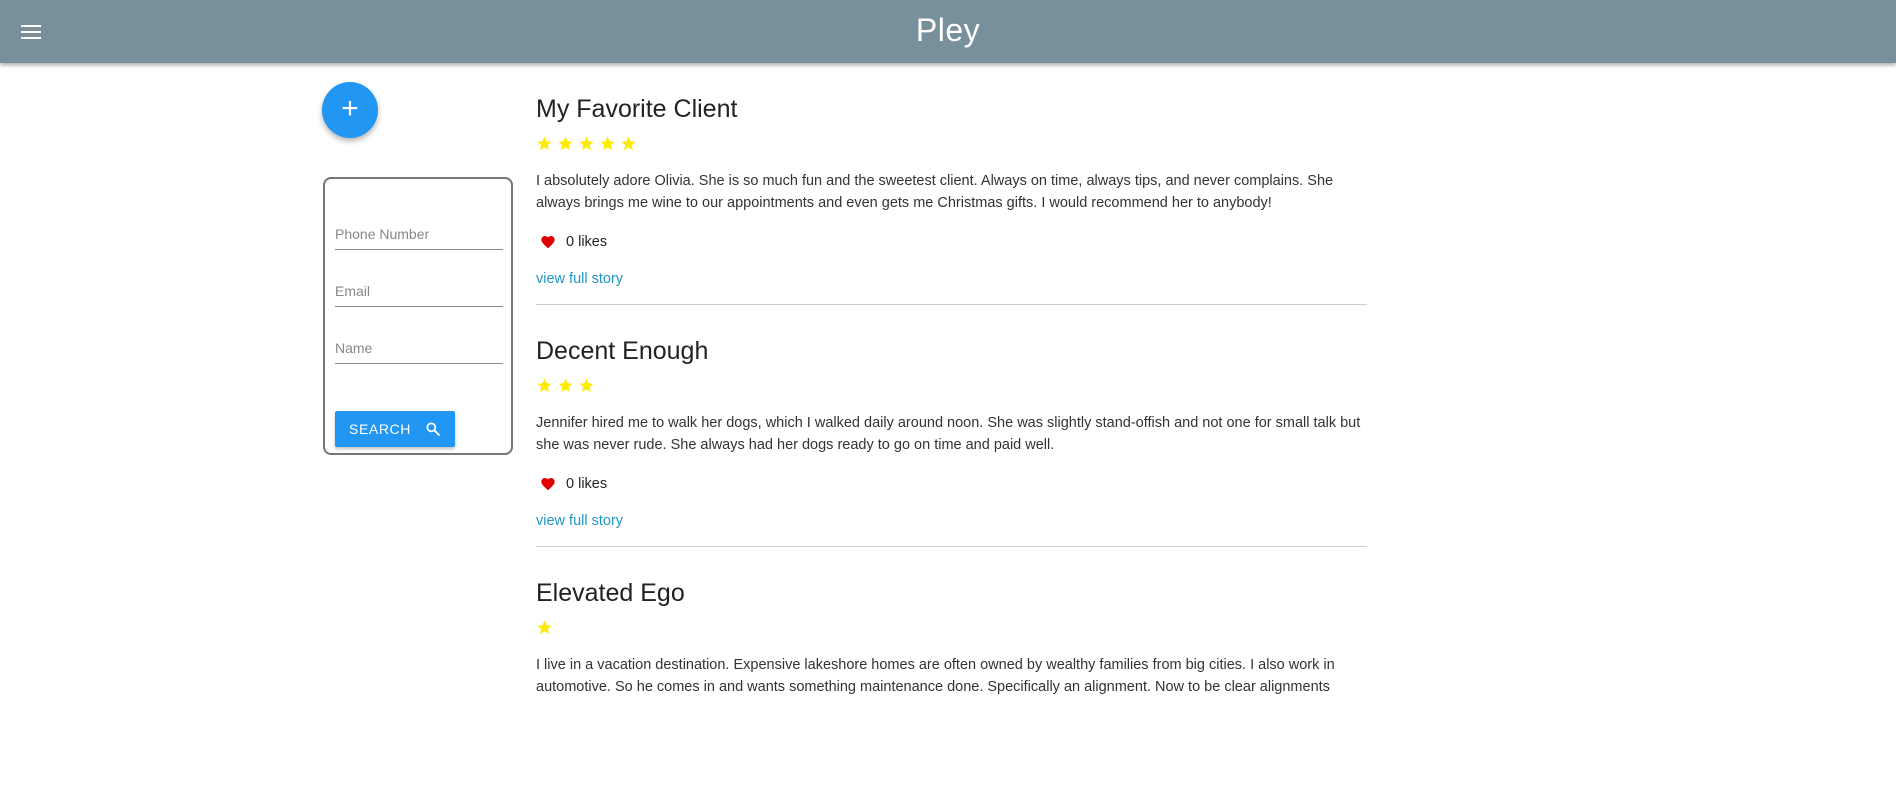 This screenshot has width=1896, height=789. What do you see at coordinates (433, 429) in the screenshot?
I see `search-icon` at bounding box center [433, 429].